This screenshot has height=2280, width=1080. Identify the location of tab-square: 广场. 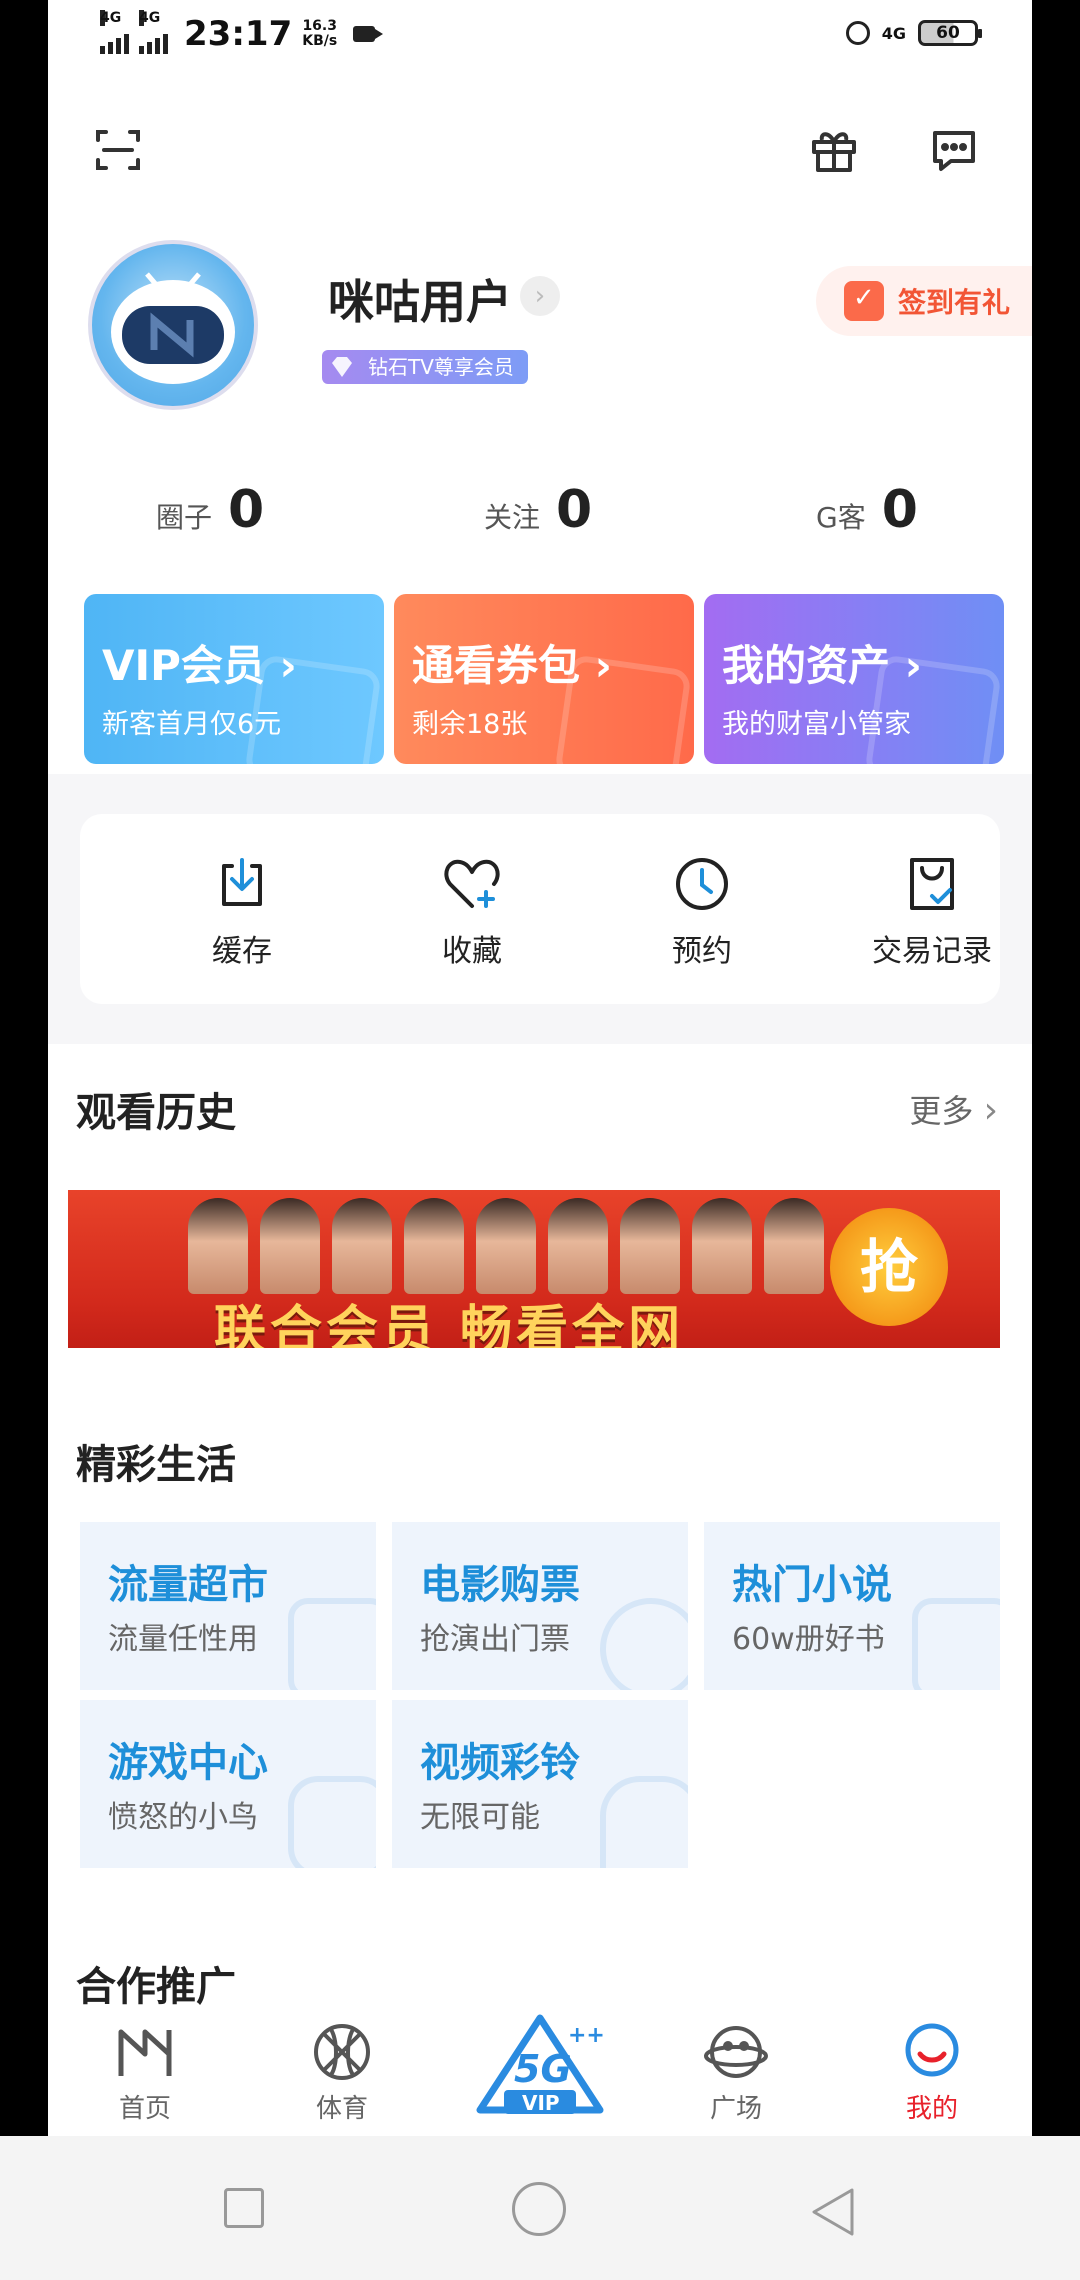
(736, 2072).